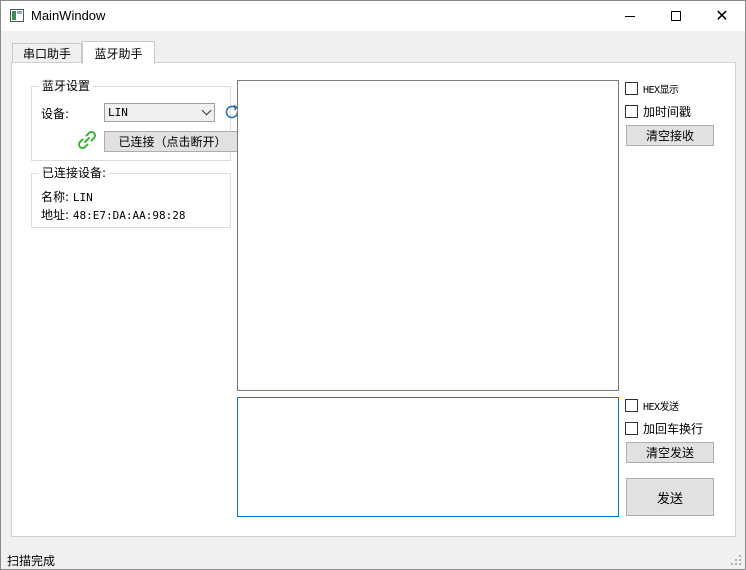 The image size is (746, 570). What do you see at coordinates (373, 16) in the screenshot?
I see `title-bar: MainWindow ✕` at bounding box center [373, 16].